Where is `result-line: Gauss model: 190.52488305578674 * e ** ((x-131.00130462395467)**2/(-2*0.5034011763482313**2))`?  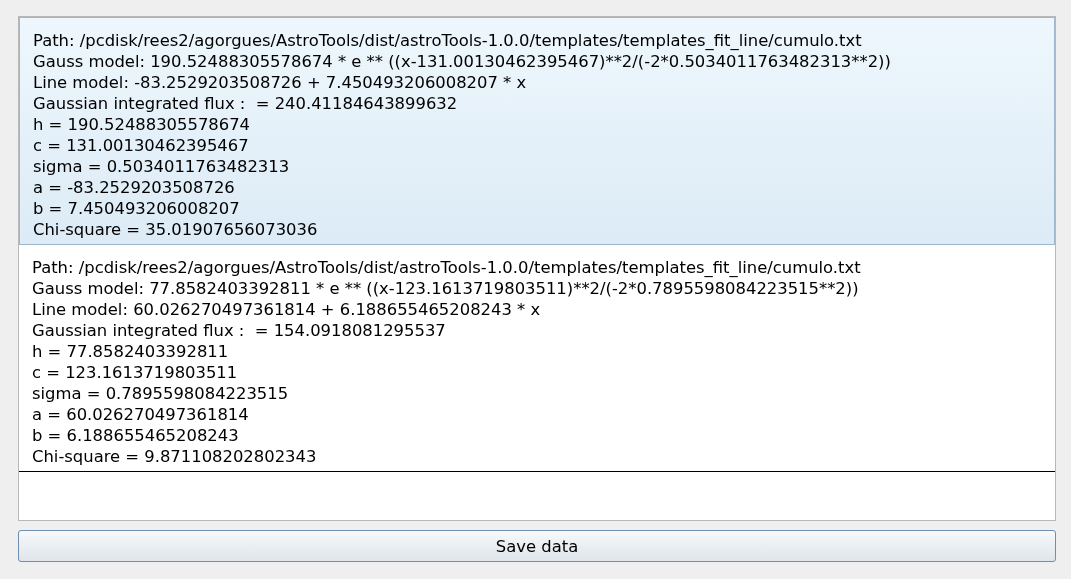
result-line: Gauss model: 190.52488305578674 * e ** ((x-131.00130462395467)**2/(-2*0.5034011763482313**2)) is located at coordinates (462, 61).